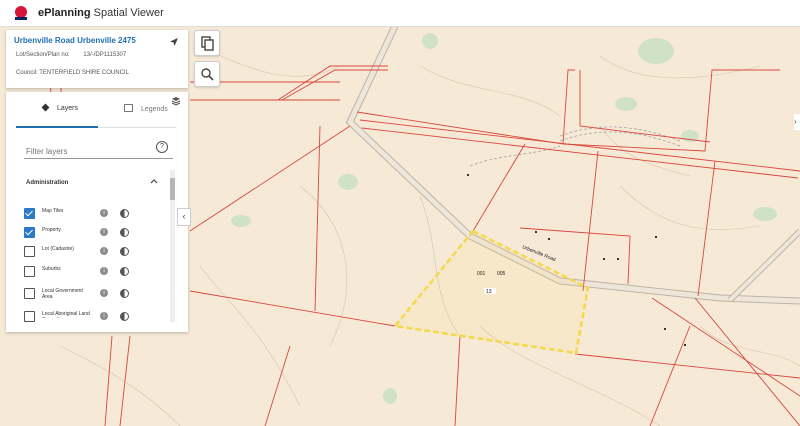 The height and width of the screenshot is (426, 800). I want to click on copy-icon, so click(207, 43).